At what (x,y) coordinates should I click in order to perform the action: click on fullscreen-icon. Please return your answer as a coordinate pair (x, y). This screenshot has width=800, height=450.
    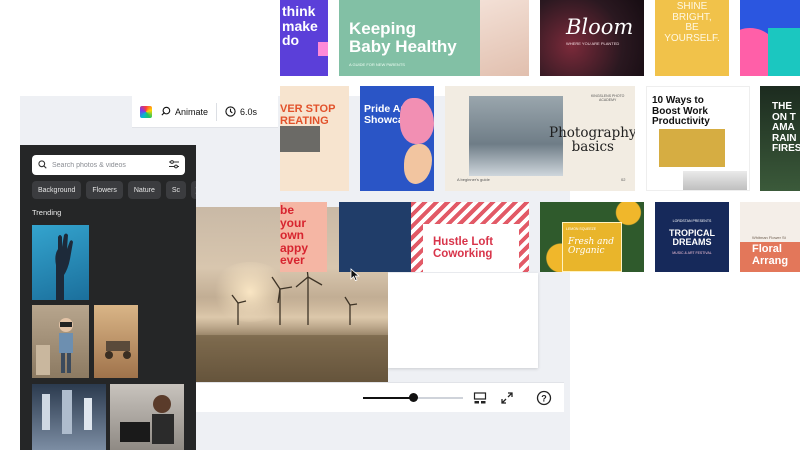
    Looking at the image, I should click on (507, 398).